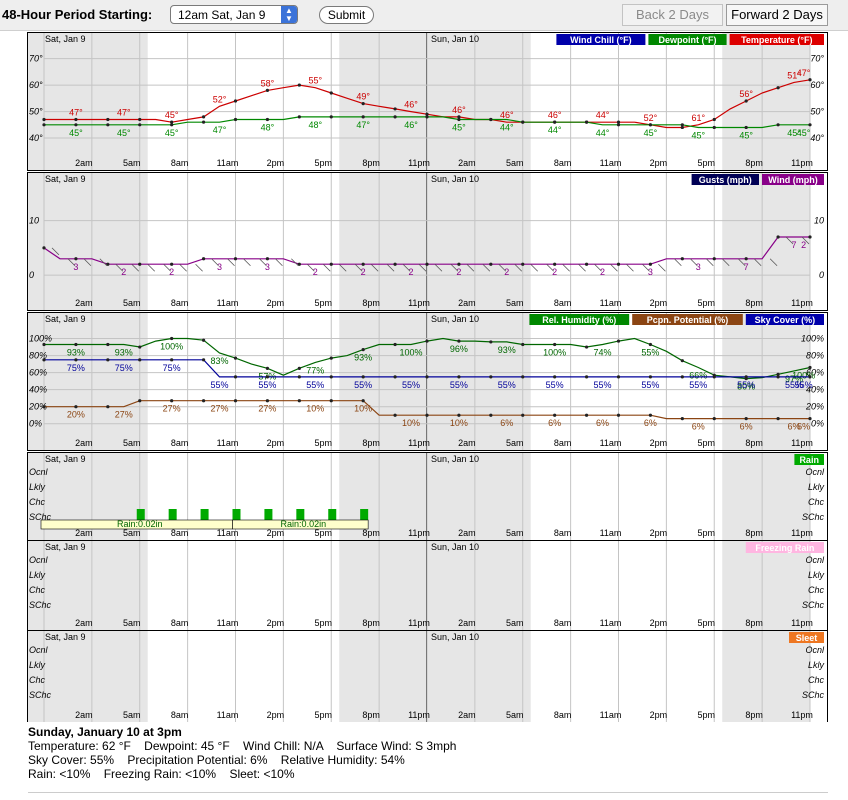 This screenshot has width=848, height=800. What do you see at coordinates (363, 97) in the screenshot?
I see `data-label: 49°` at bounding box center [363, 97].